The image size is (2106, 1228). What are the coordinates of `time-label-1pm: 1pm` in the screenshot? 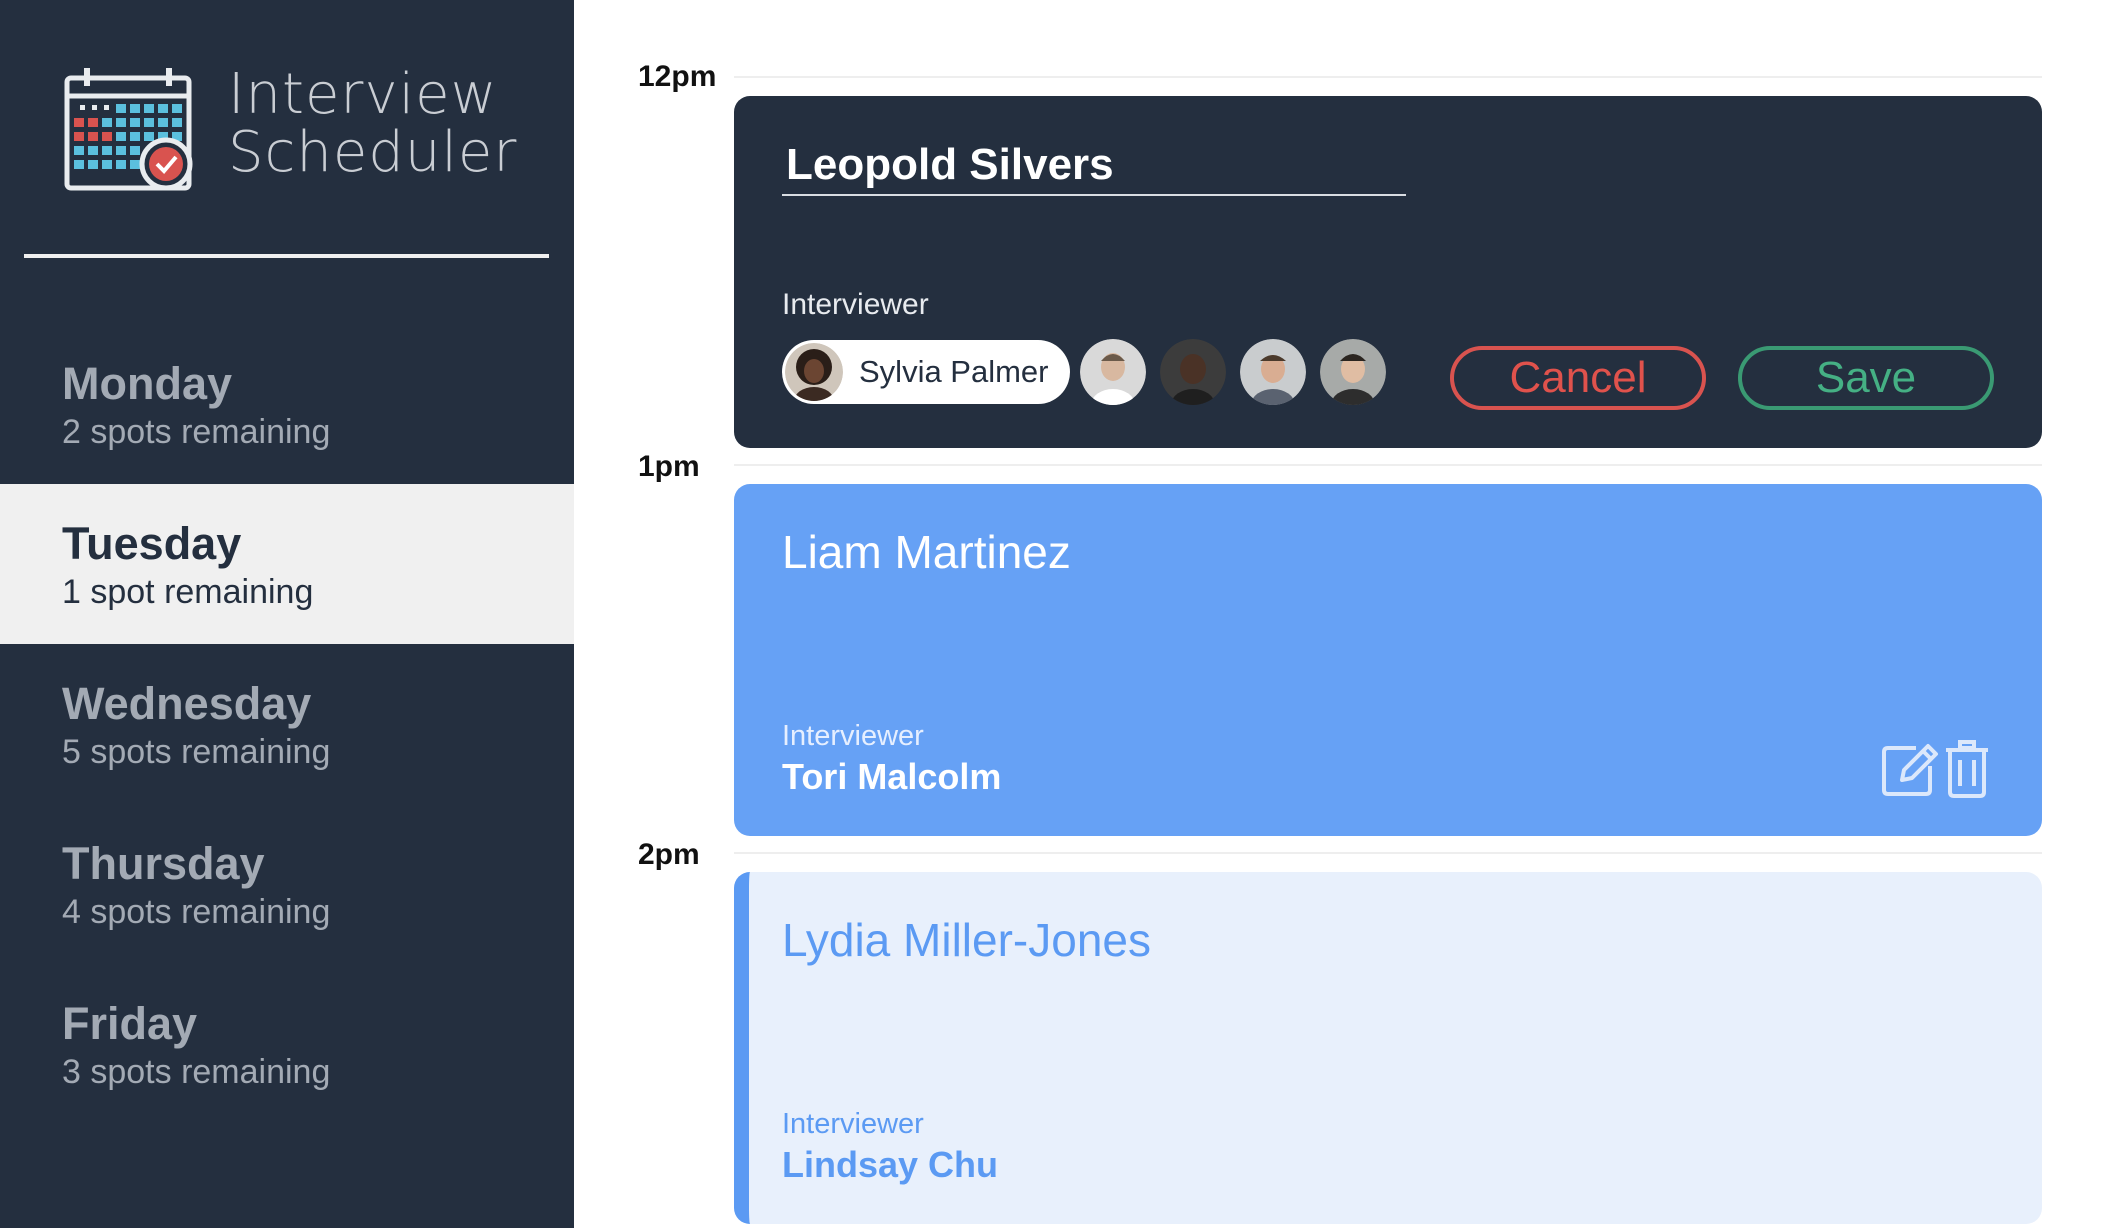 It's located at (669, 466).